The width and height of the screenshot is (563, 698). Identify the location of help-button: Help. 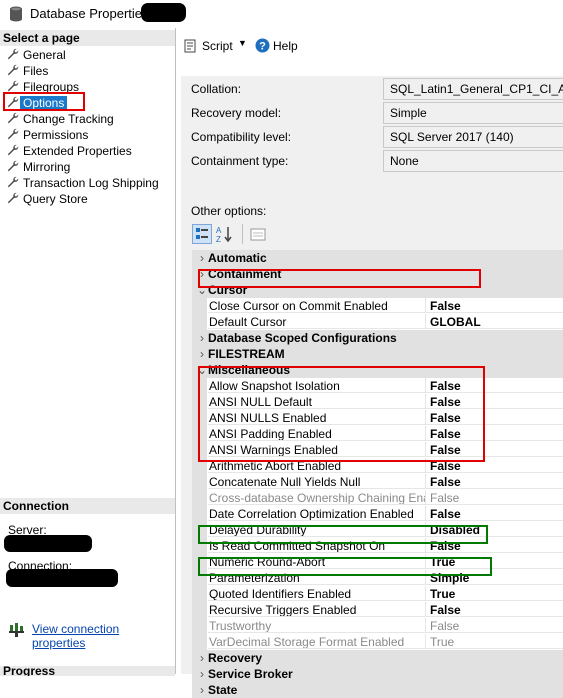
(285, 46).